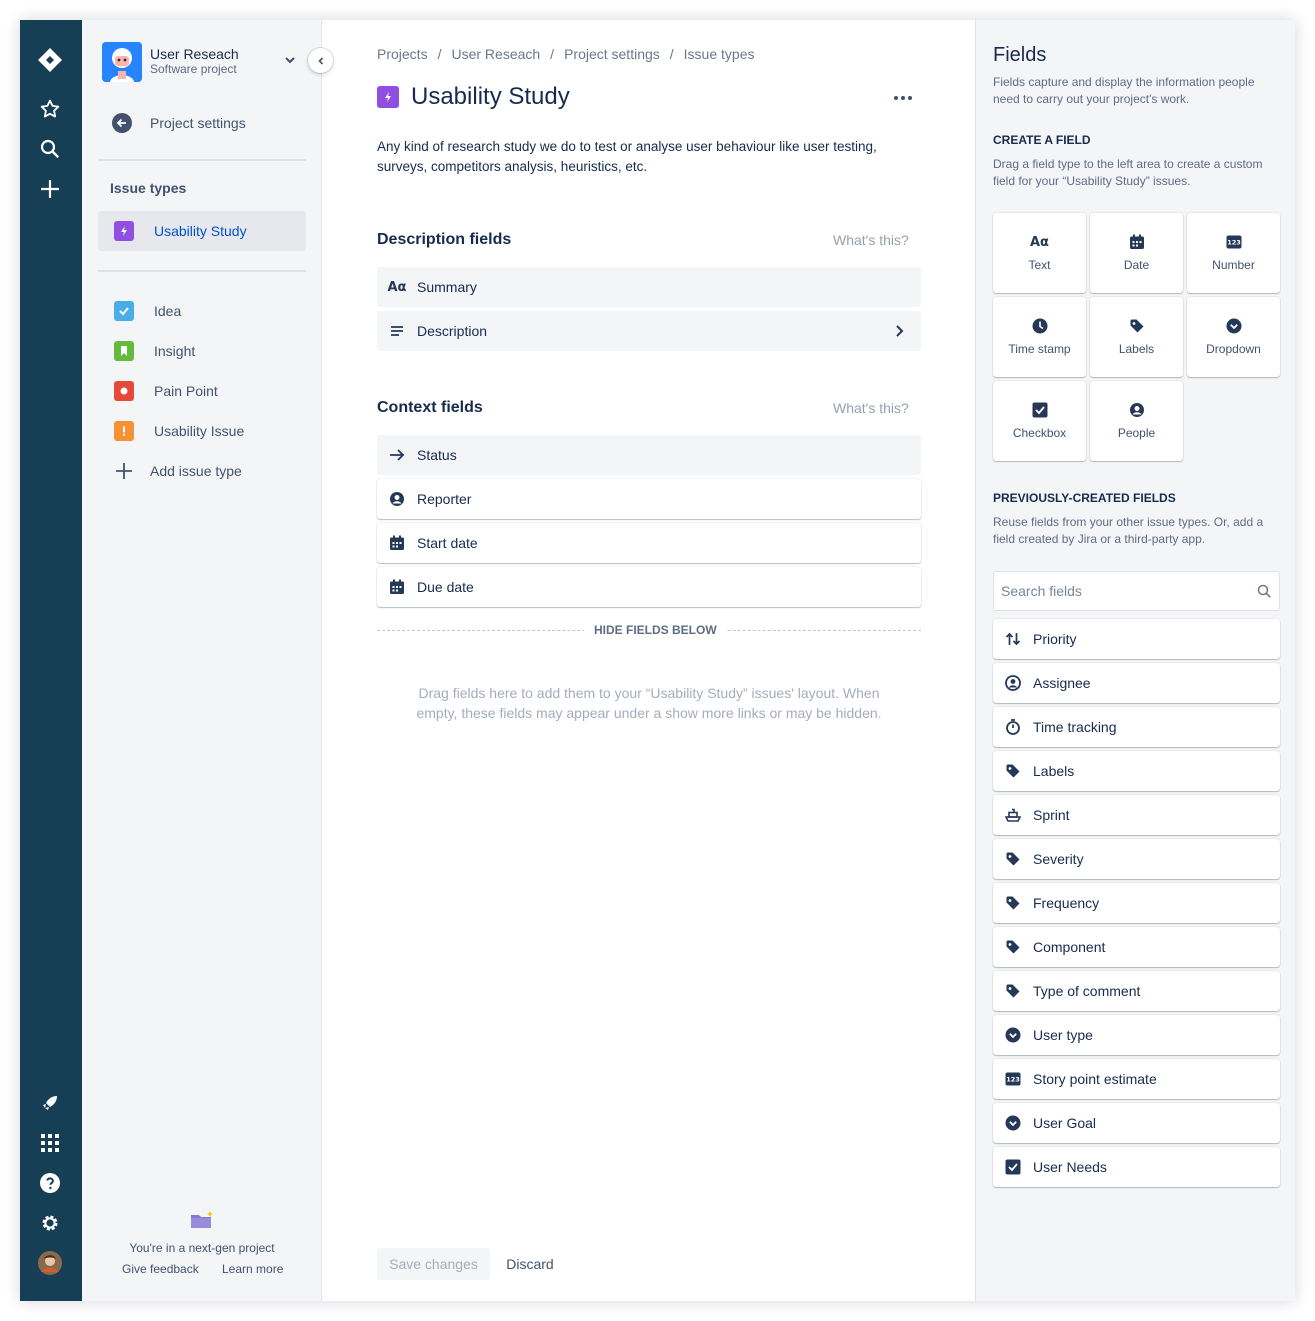  I want to click on prev-field-component: Component, so click(1136, 947).